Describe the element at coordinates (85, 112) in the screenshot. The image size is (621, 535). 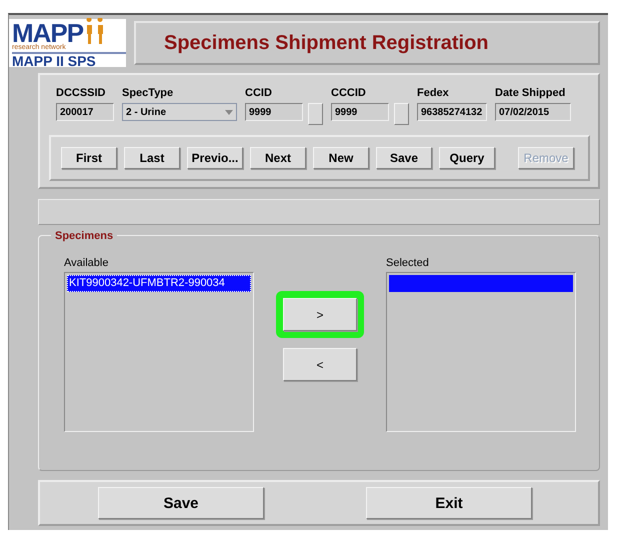
I see `input-field: 200017` at that location.